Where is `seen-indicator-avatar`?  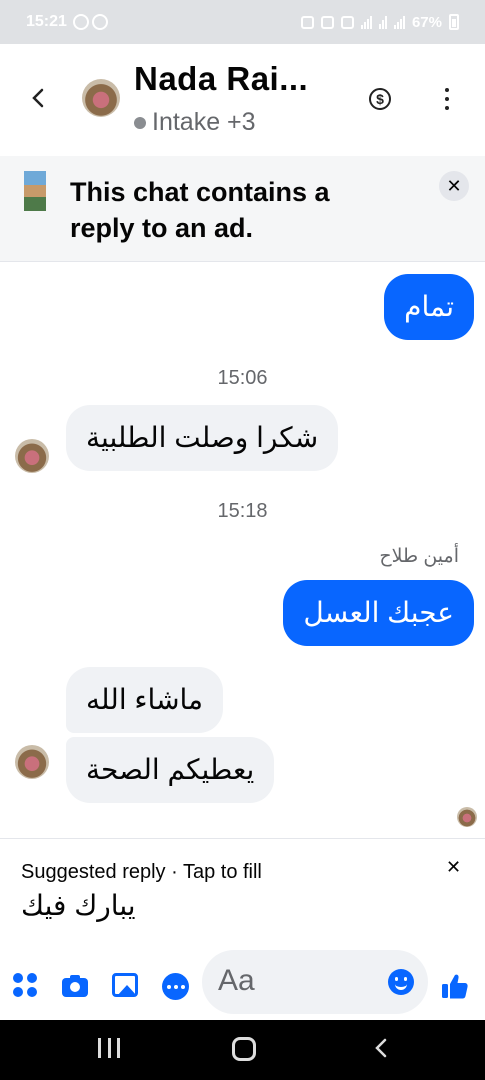
seen-indicator-avatar is located at coordinates (467, 817).